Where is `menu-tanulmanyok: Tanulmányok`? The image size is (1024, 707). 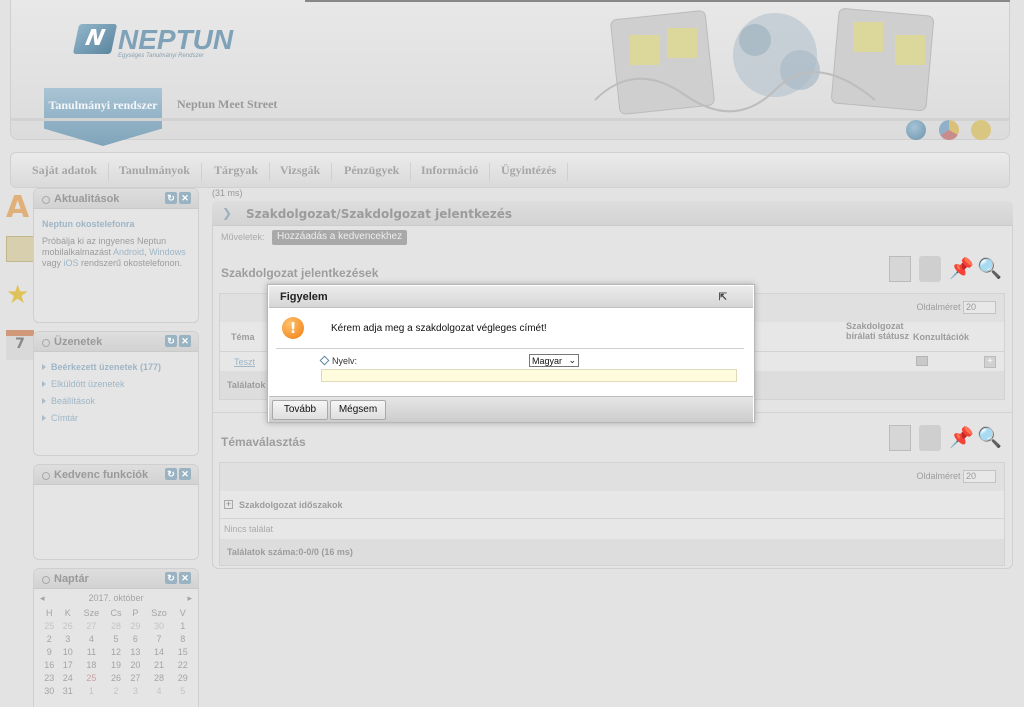 menu-tanulmanyok: Tanulmányok is located at coordinates (160, 172).